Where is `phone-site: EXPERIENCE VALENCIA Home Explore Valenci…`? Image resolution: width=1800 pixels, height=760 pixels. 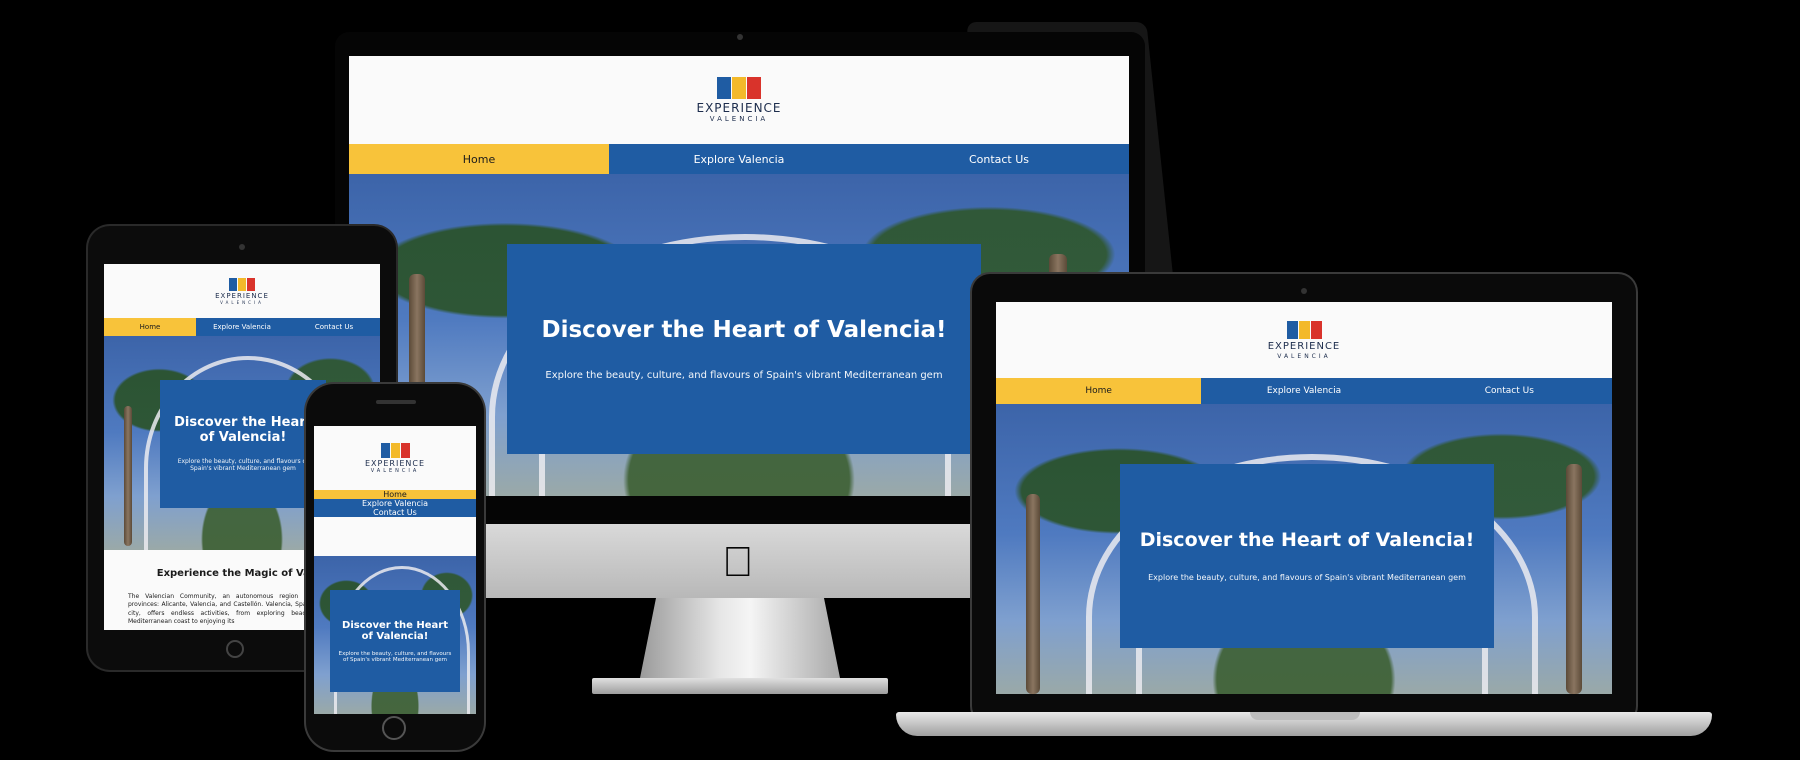
phone-site: EXPERIENCE VALENCIA Home Explore Valenci… is located at coordinates (395, 570).